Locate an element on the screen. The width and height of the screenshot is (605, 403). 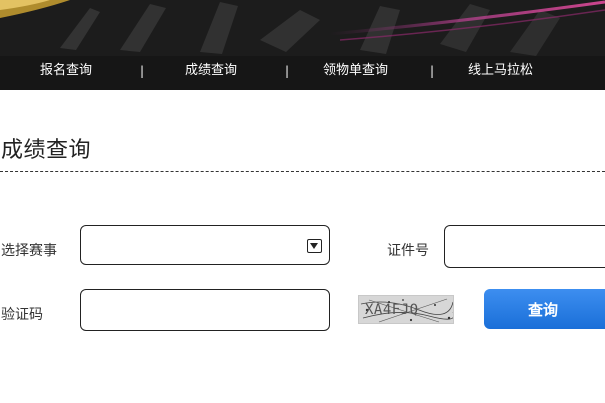
nav-item-pickup-query: 领物单查询 is located at coordinates (355, 73).